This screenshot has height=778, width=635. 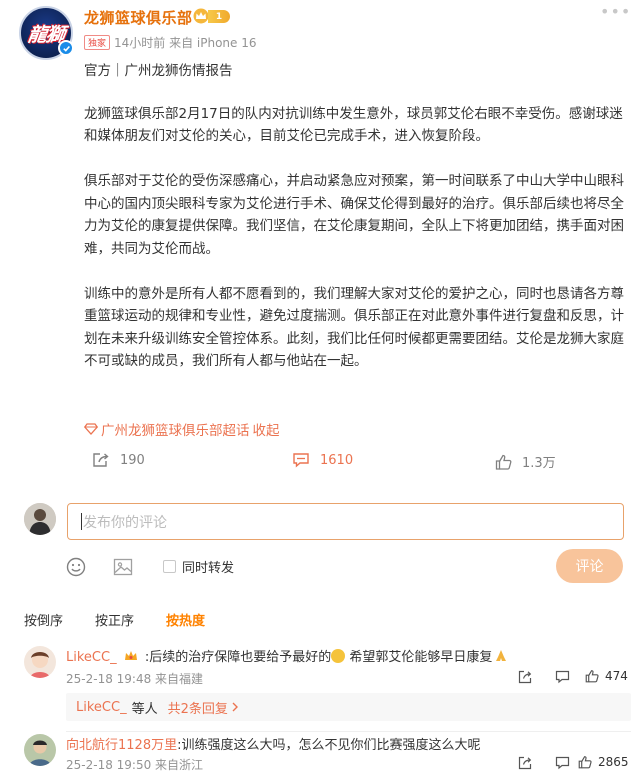 What do you see at coordinates (40, 519) in the screenshot?
I see `current-user-avatar` at bounding box center [40, 519].